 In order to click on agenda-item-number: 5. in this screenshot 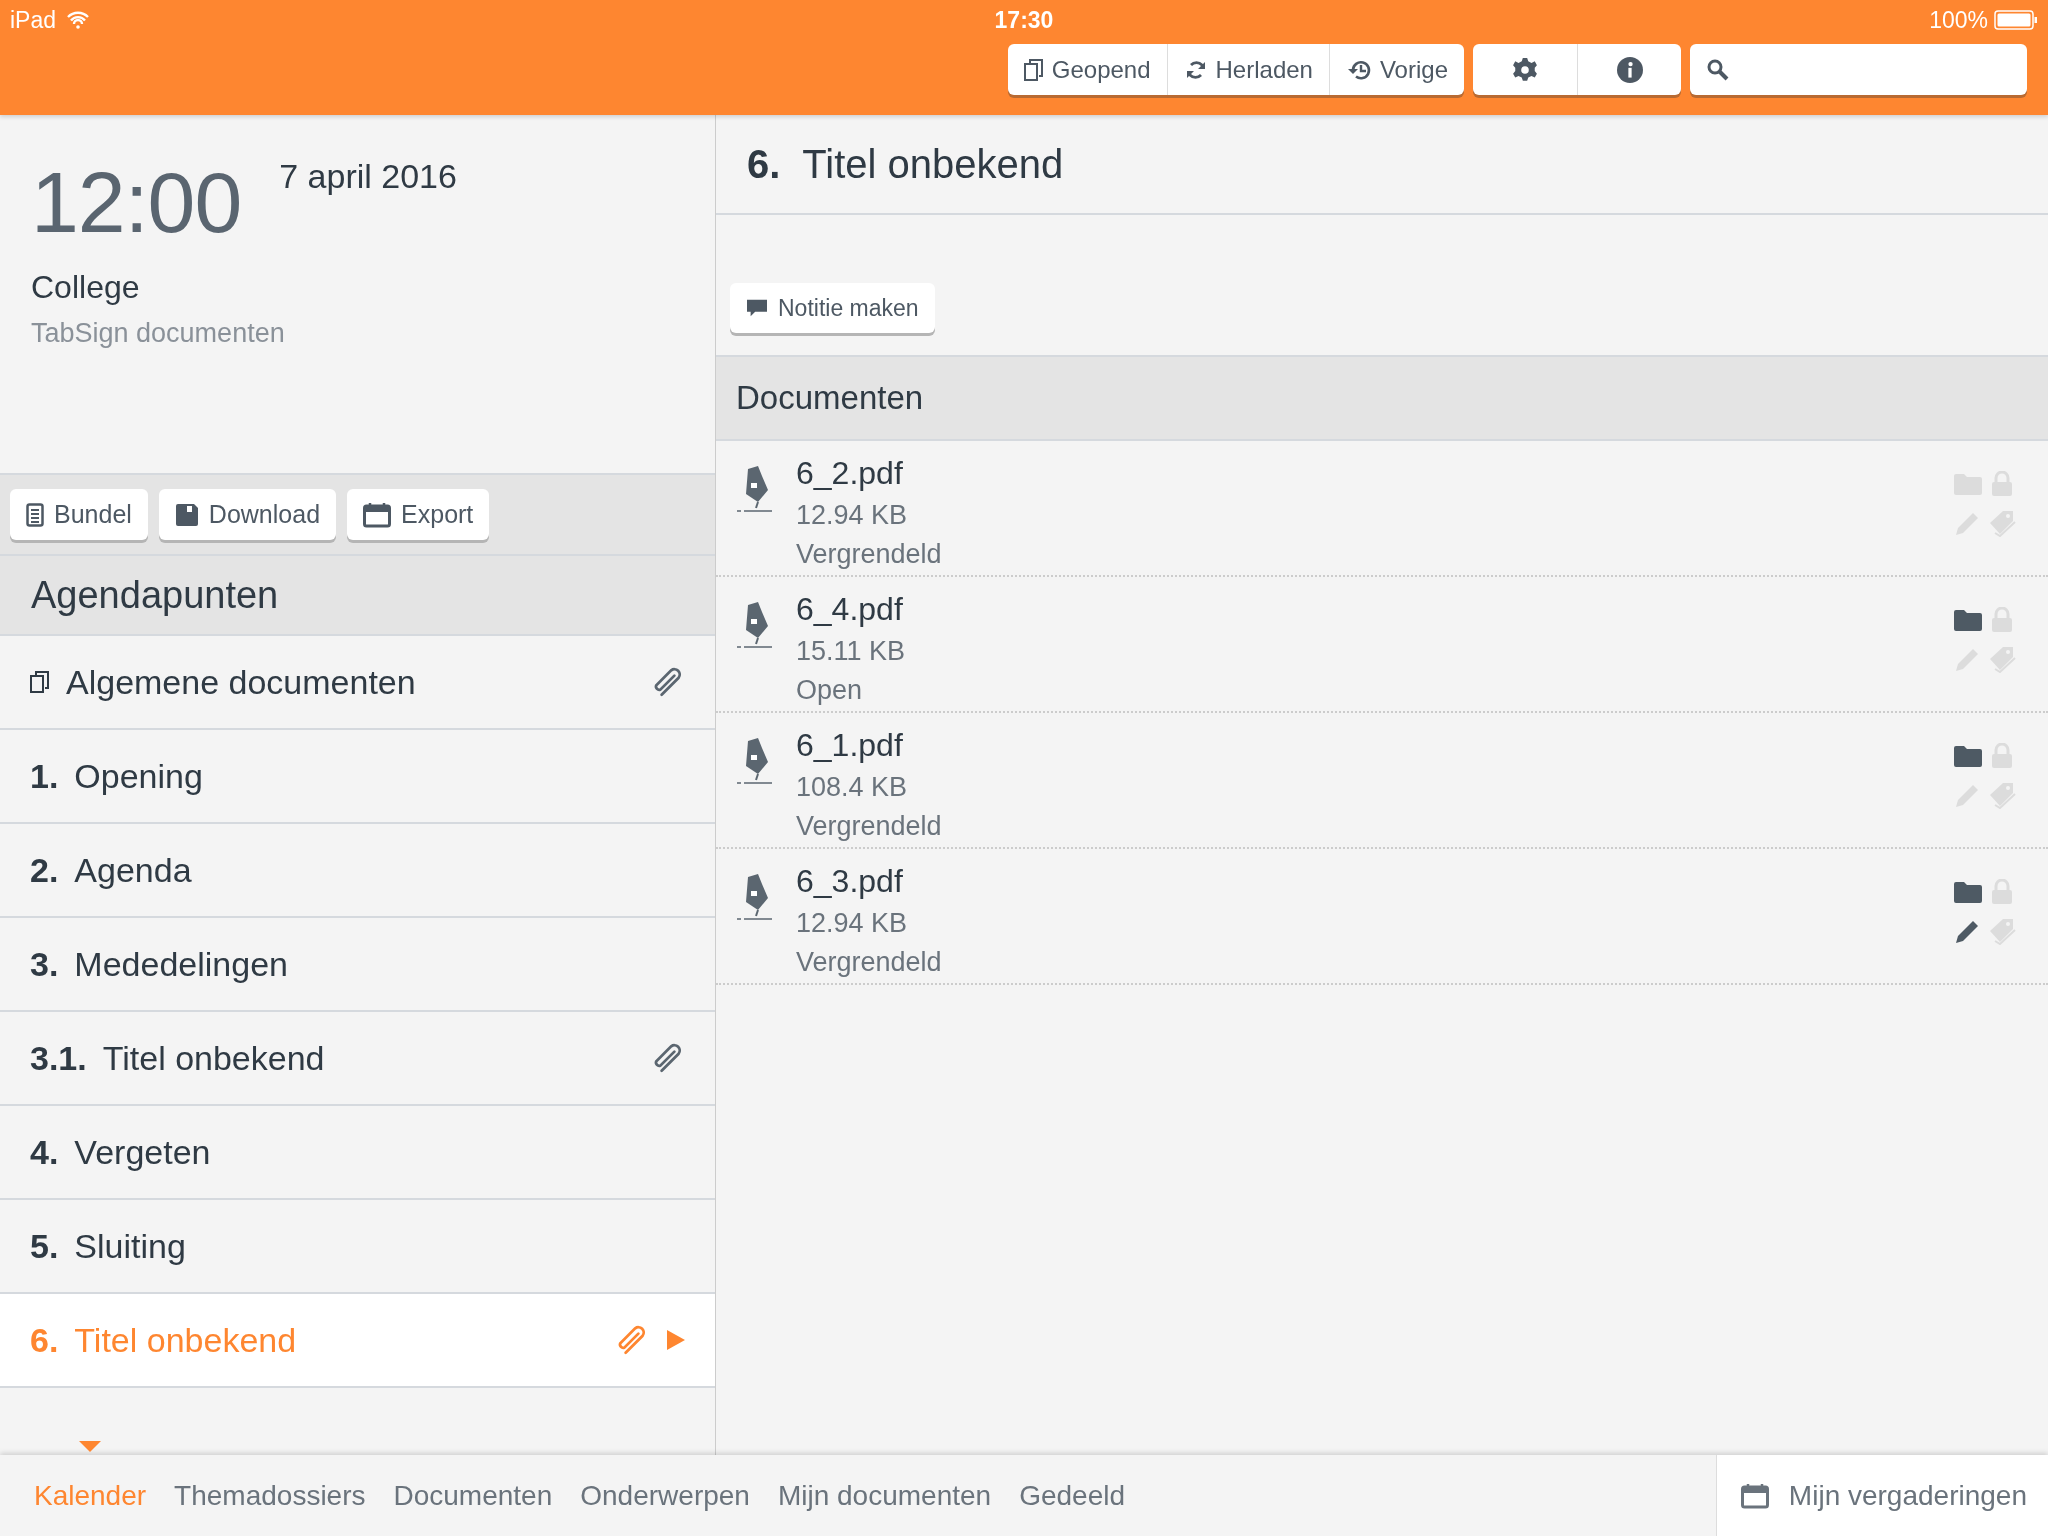, I will do `click(44, 1246)`.